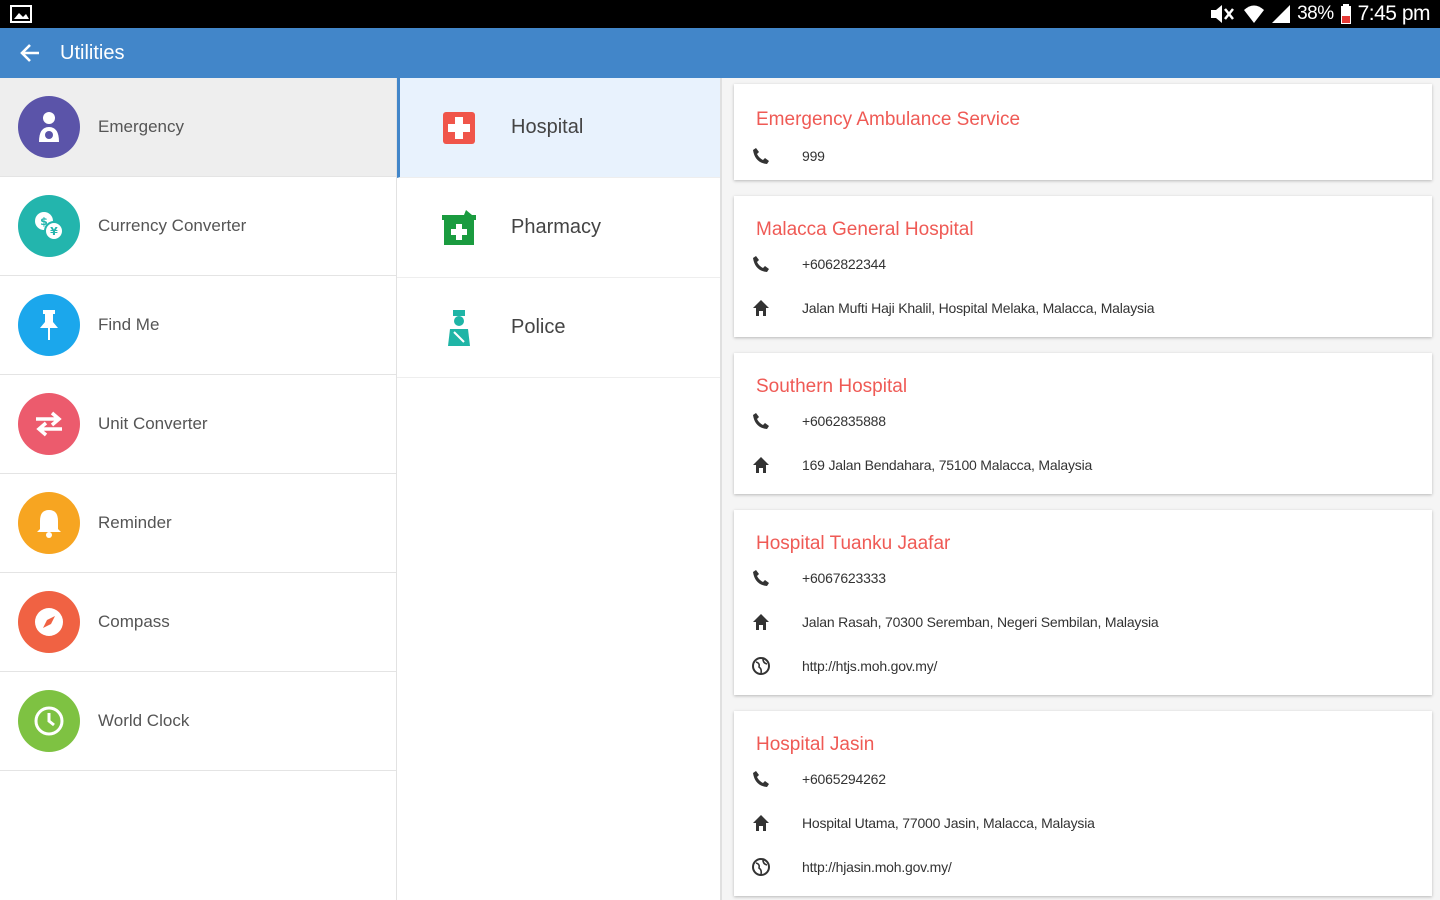  Describe the element at coordinates (787, 156) in the screenshot. I see `contact-phone-row: 999` at that location.